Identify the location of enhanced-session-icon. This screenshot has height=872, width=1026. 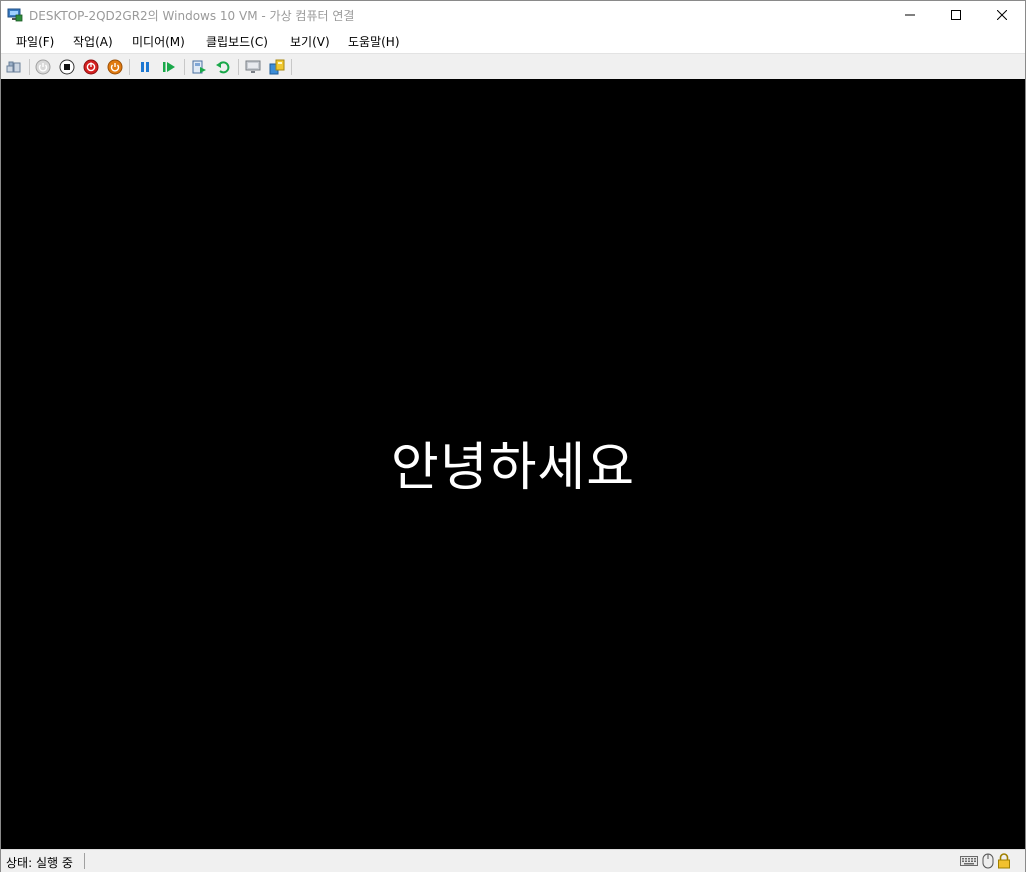
(253, 66).